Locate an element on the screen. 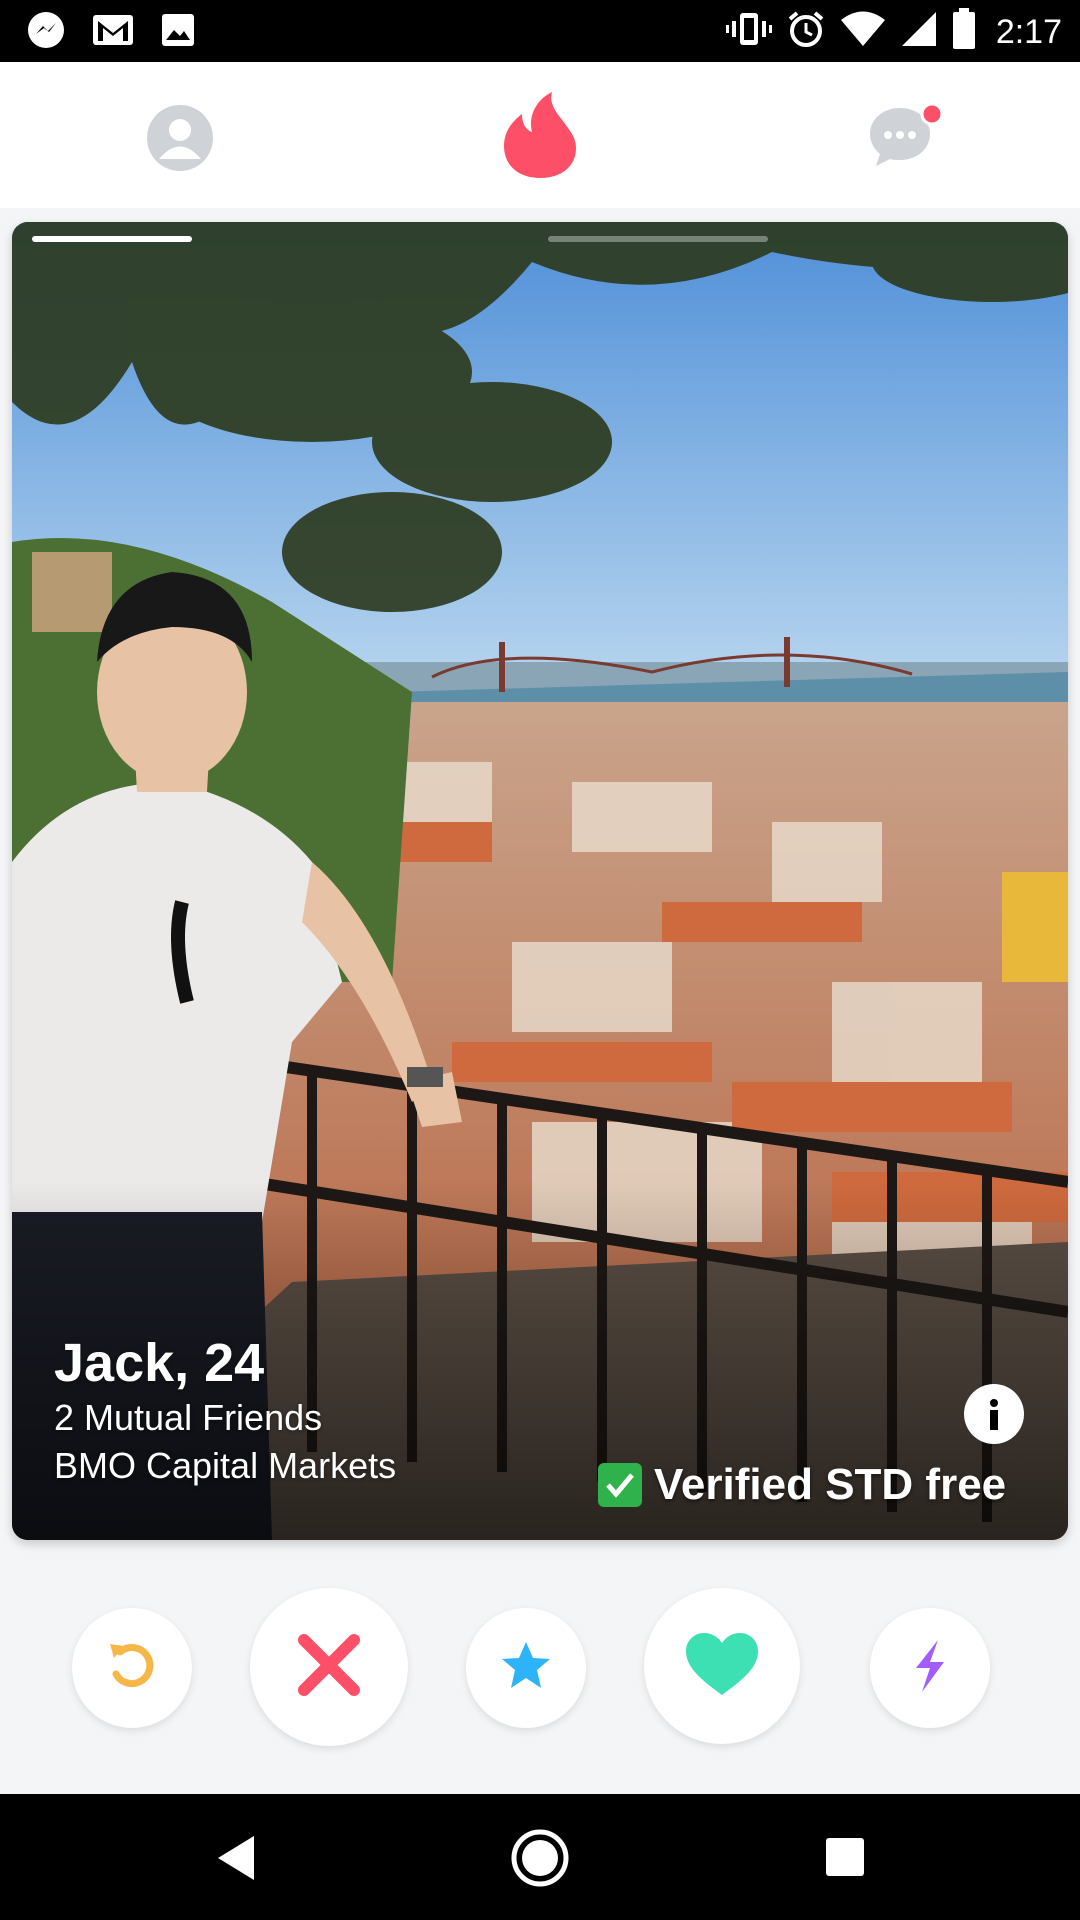 The width and height of the screenshot is (1080, 1920). messages-icon is located at coordinates (907, 138).